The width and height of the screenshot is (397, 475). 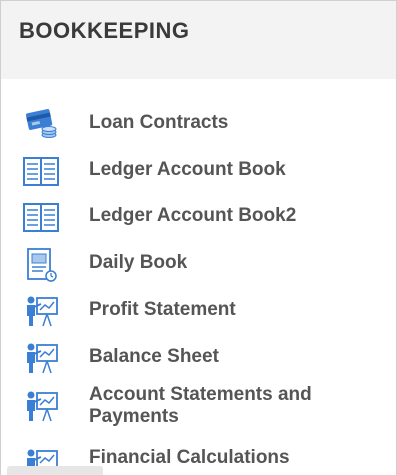 What do you see at coordinates (154, 356) in the screenshot?
I see `menu-label-balance-sheet: Balance Sheet` at bounding box center [154, 356].